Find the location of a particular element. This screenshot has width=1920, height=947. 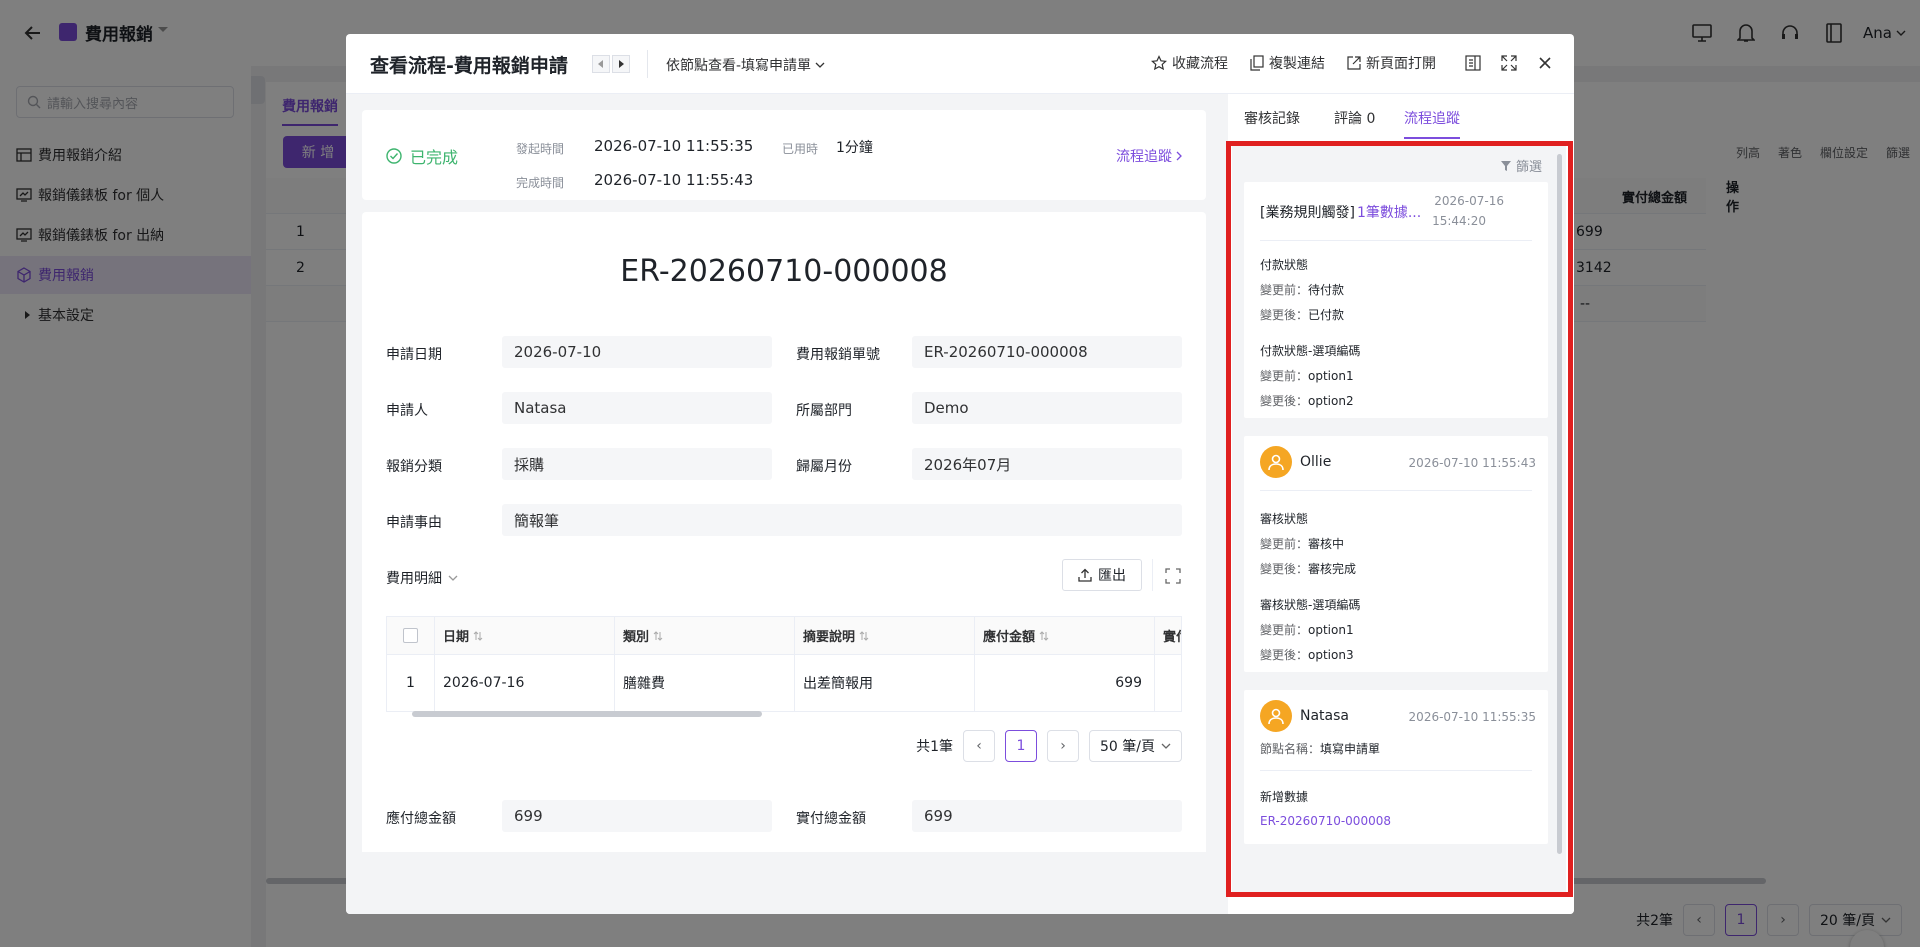

apply-date-field: 2026-07-10 is located at coordinates (637, 352).